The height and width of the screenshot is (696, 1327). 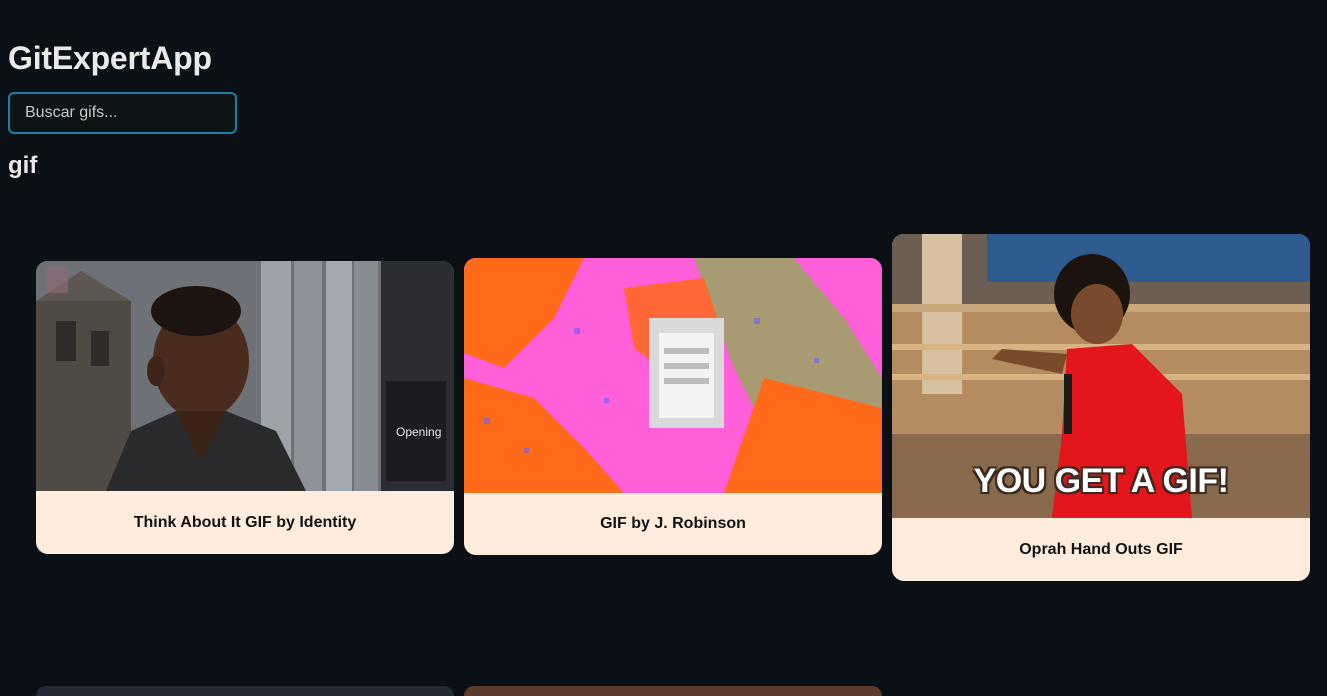 What do you see at coordinates (673, 523) in the screenshot?
I see `gif-caption: GIF by J. Robinson` at bounding box center [673, 523].